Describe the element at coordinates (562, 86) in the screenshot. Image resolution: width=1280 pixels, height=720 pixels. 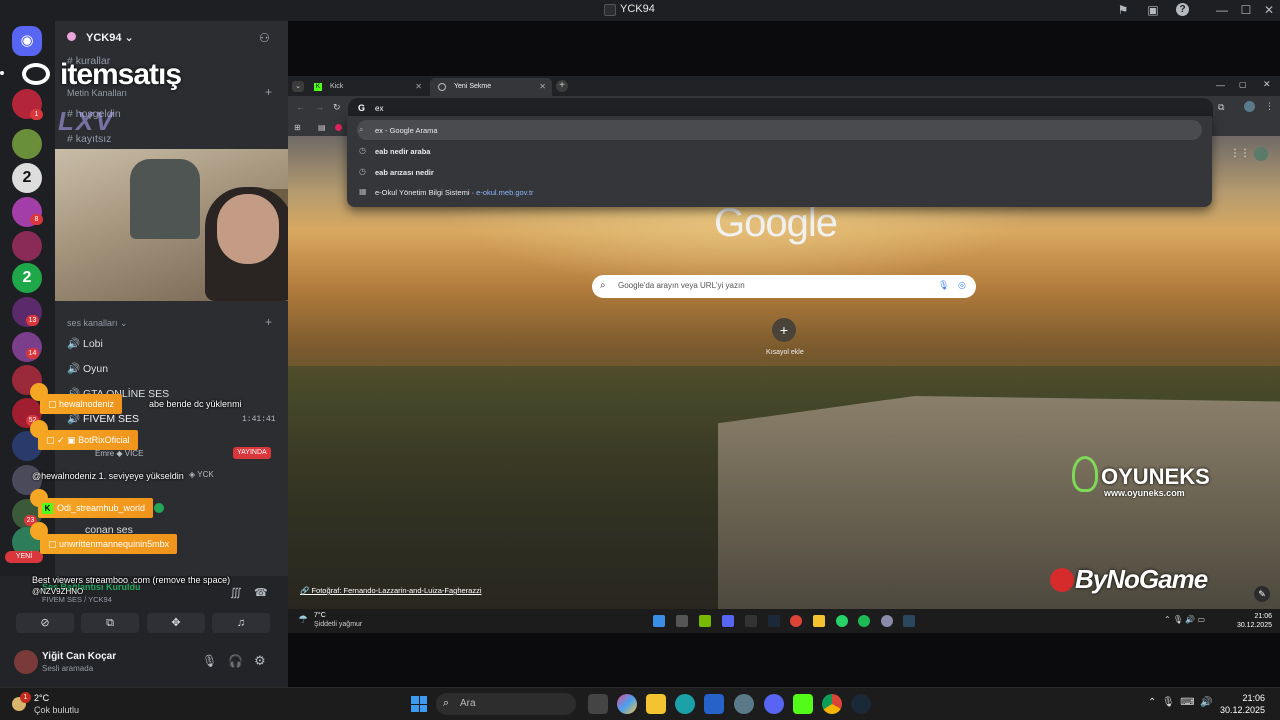
I see `new-tab-button: +` at that location.